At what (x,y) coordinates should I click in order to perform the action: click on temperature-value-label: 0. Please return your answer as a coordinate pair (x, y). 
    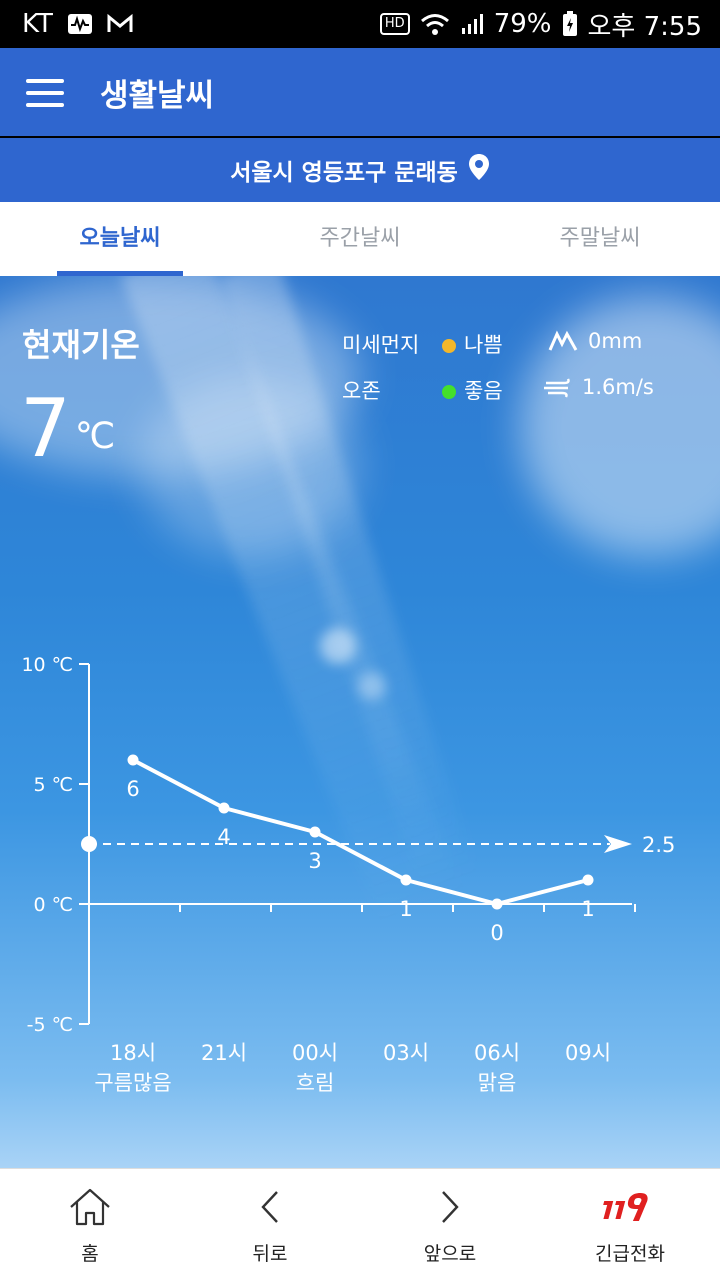
    Looking at the image, I should click on (496, 933).